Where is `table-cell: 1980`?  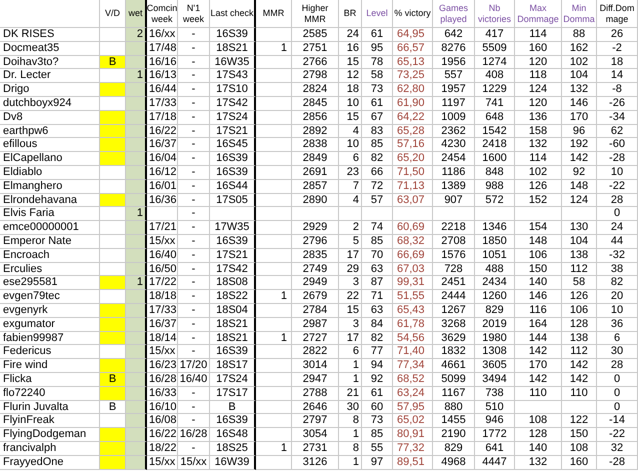
table-cell: 1980 is located at coordinates (495, 339).